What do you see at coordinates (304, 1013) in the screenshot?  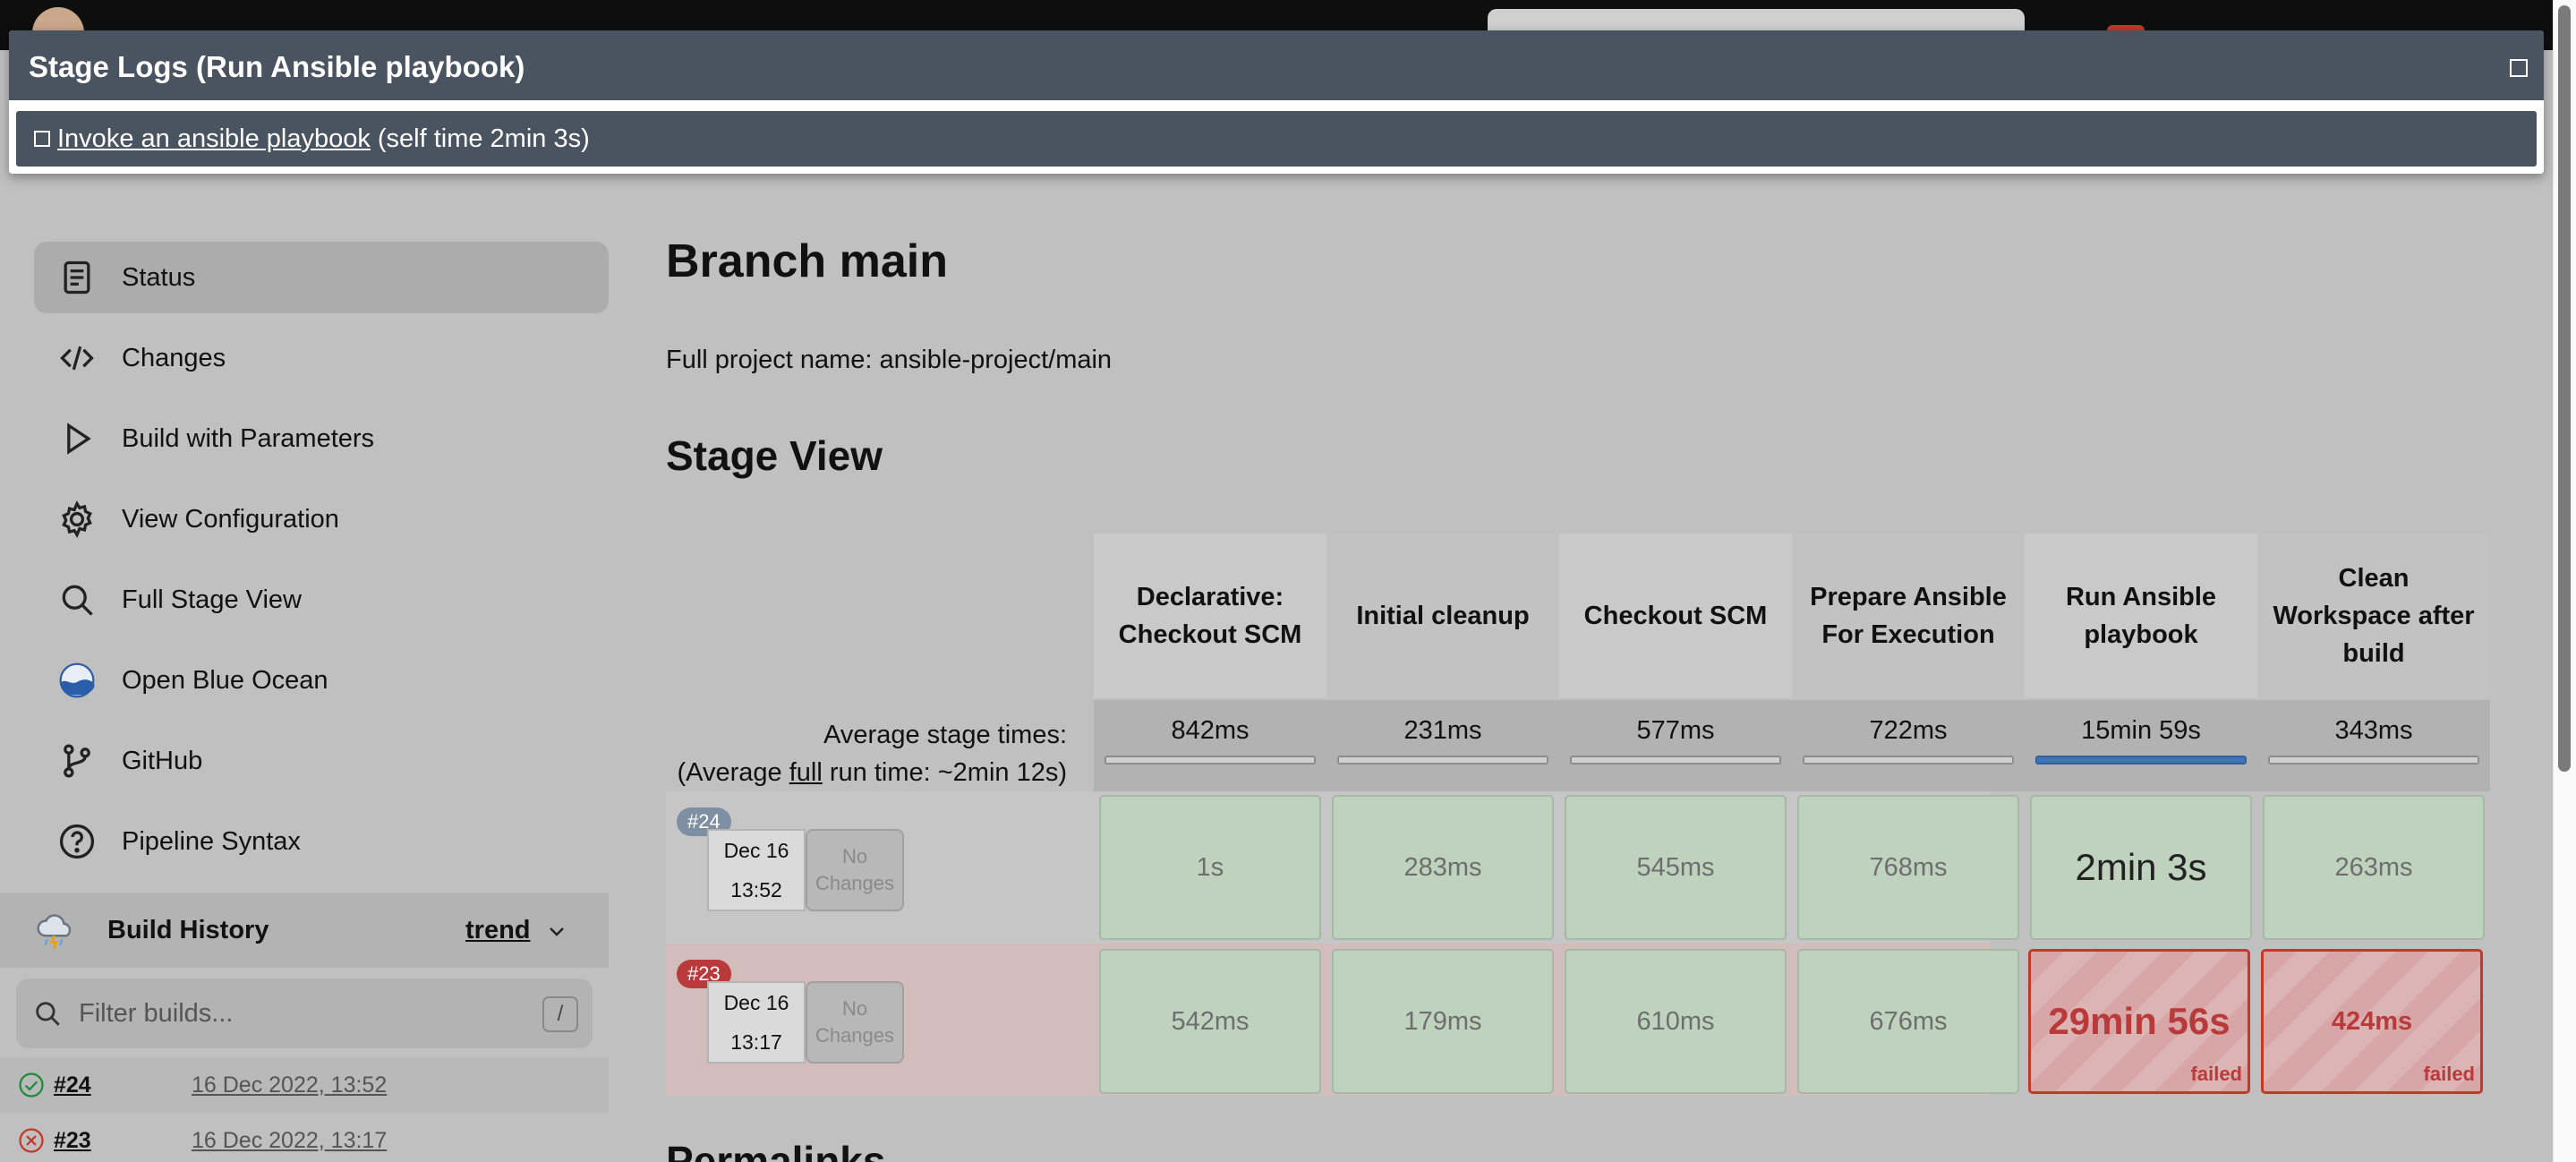 I see `filter-builds-input: Filter builds... /` at bounding box center [304, 1013].